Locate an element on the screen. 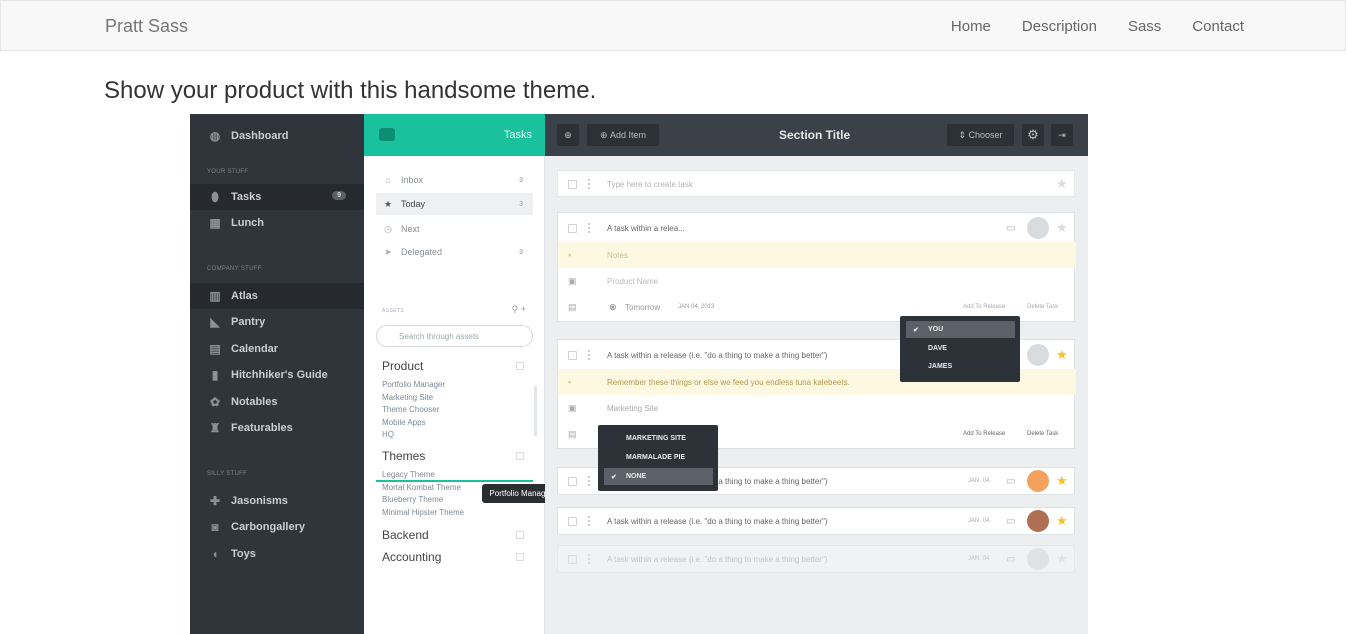  product-option: MARKETING SITE is located at coordinates (658, 438).